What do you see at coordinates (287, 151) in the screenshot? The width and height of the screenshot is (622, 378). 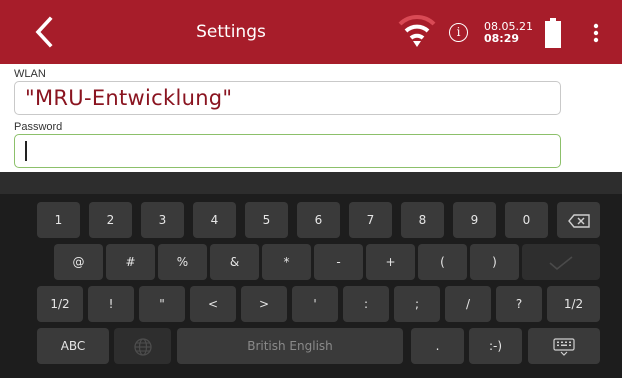 I see `password-field` at bounding box center [287, 151].